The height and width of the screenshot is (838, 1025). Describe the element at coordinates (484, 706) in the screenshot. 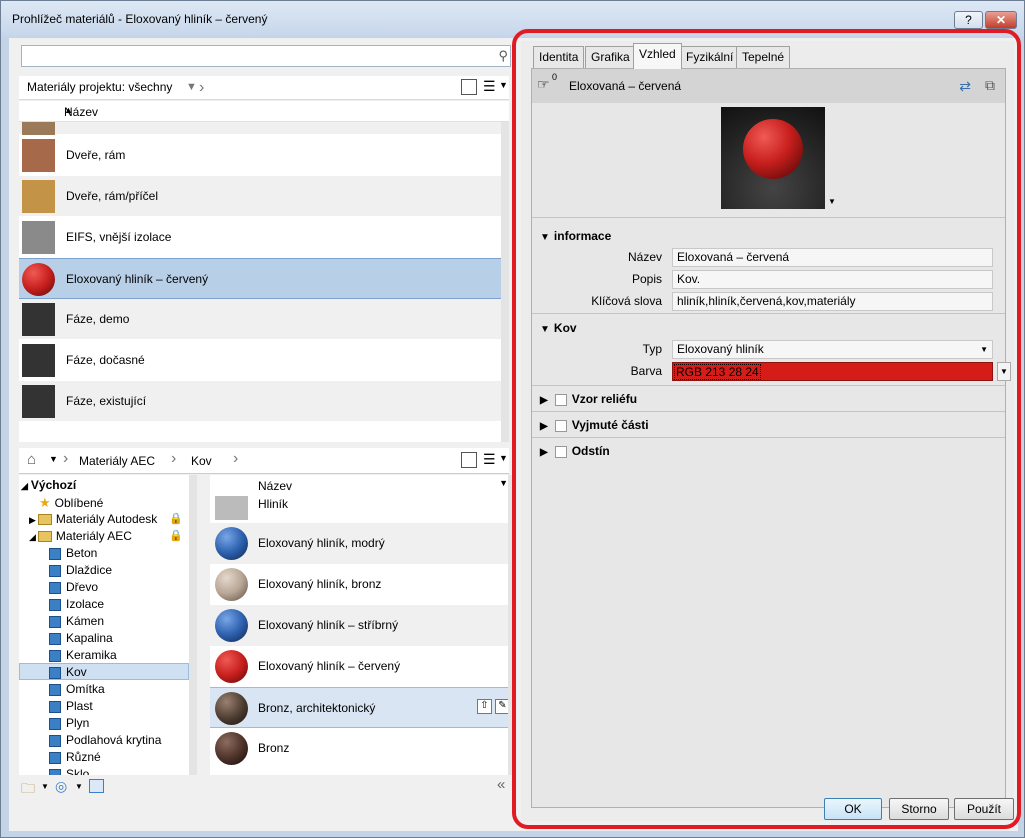

I see `add-to-document-icon: ⇧` at that location.